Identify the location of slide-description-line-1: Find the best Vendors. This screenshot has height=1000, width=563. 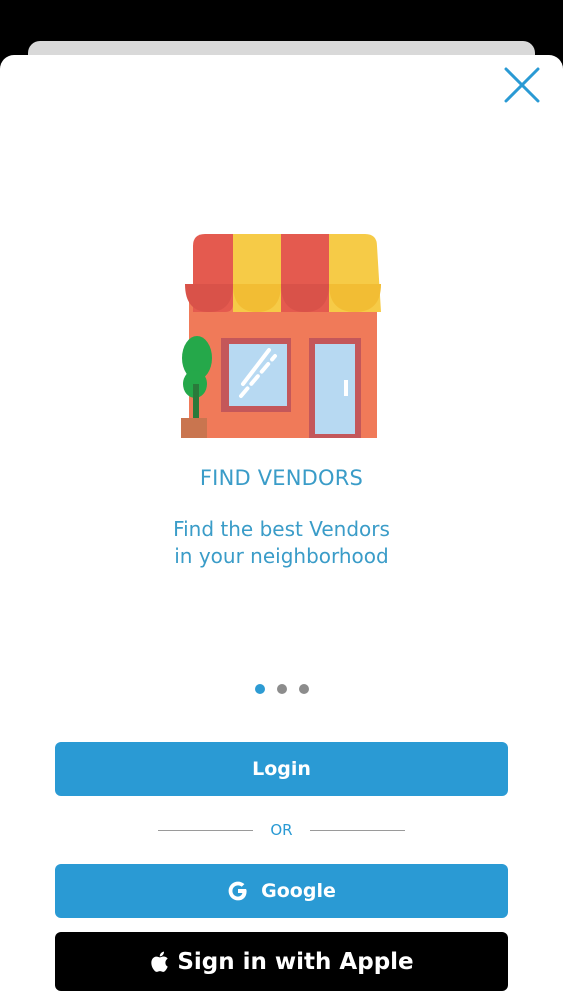
(281, 529).